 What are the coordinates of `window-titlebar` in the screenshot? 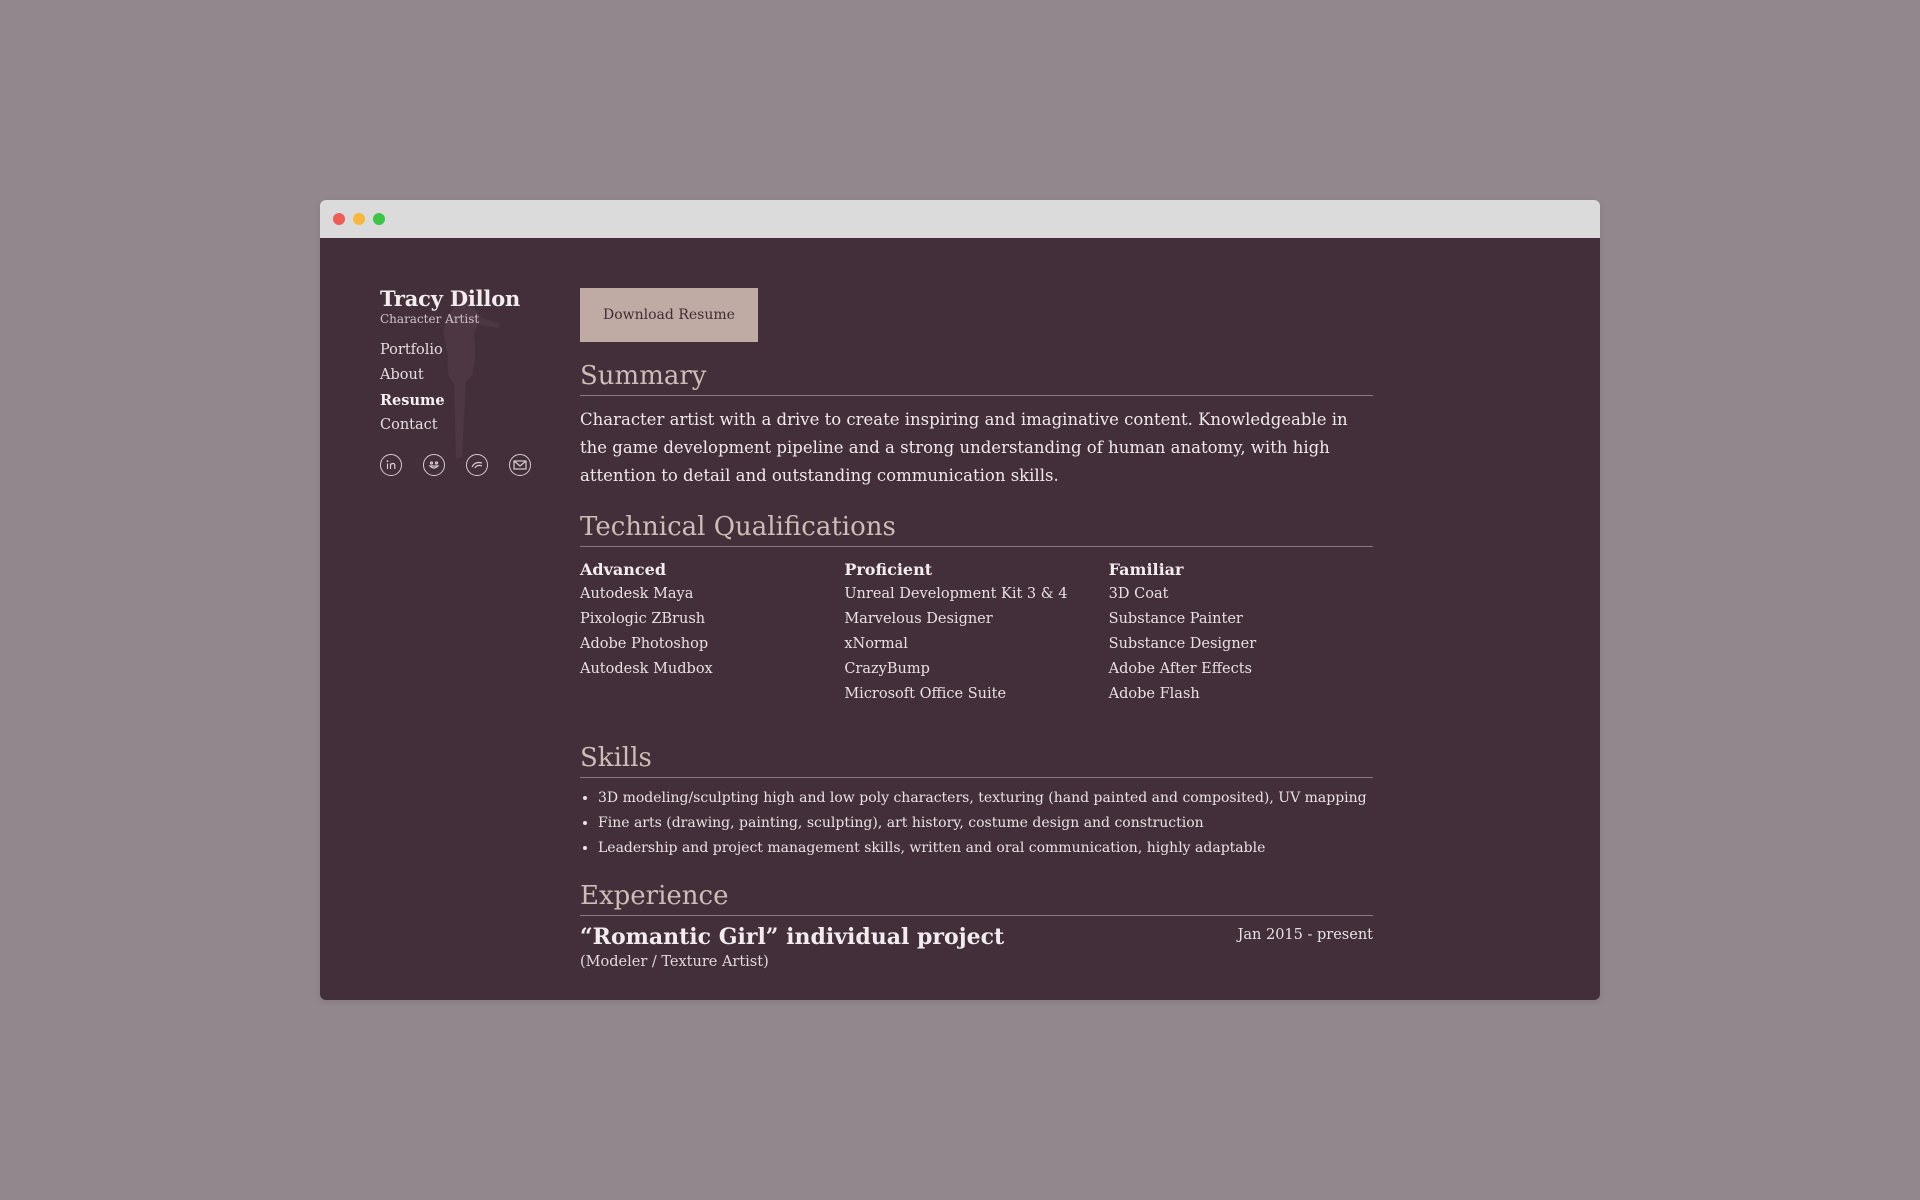 It's located at (960, 219).